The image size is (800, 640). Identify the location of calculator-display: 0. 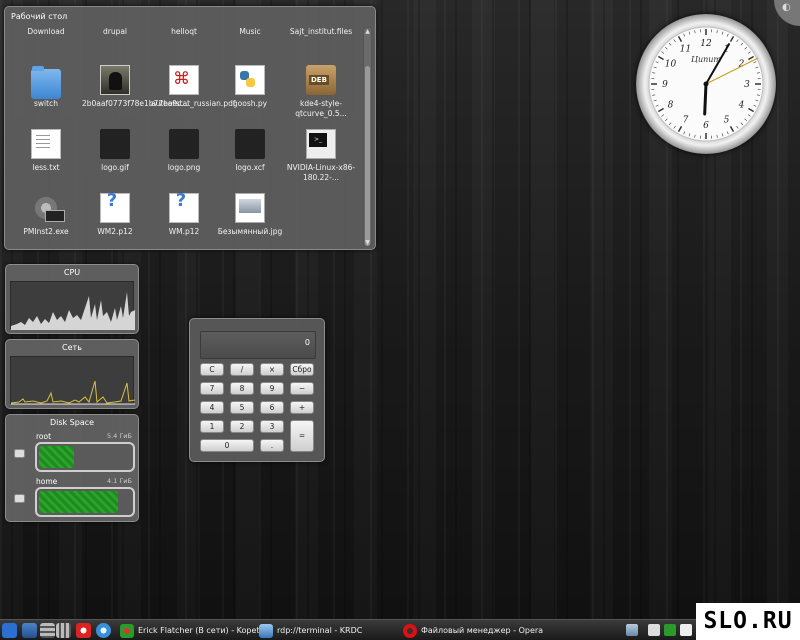
(258, 345).